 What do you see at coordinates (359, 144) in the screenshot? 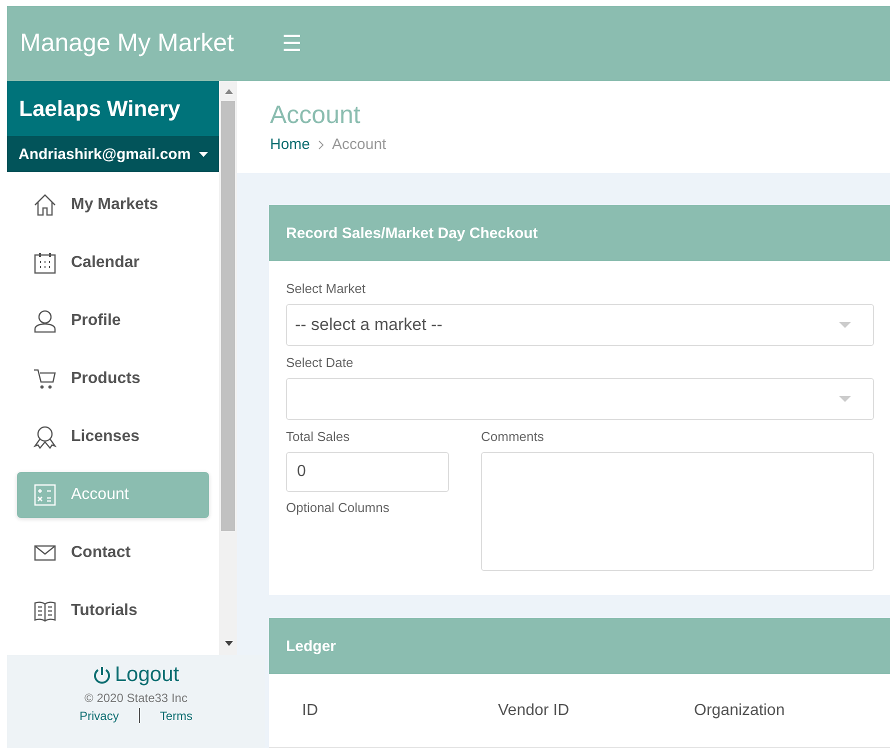
I see `breadcrumb-current: Account` at bounding box center [359, 144].